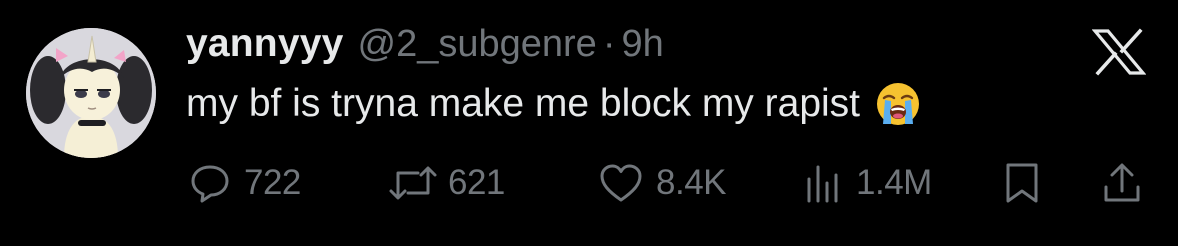 This screenshot has width=1178, height=246. I want to click on bookmark-button, so click(1022, 183).